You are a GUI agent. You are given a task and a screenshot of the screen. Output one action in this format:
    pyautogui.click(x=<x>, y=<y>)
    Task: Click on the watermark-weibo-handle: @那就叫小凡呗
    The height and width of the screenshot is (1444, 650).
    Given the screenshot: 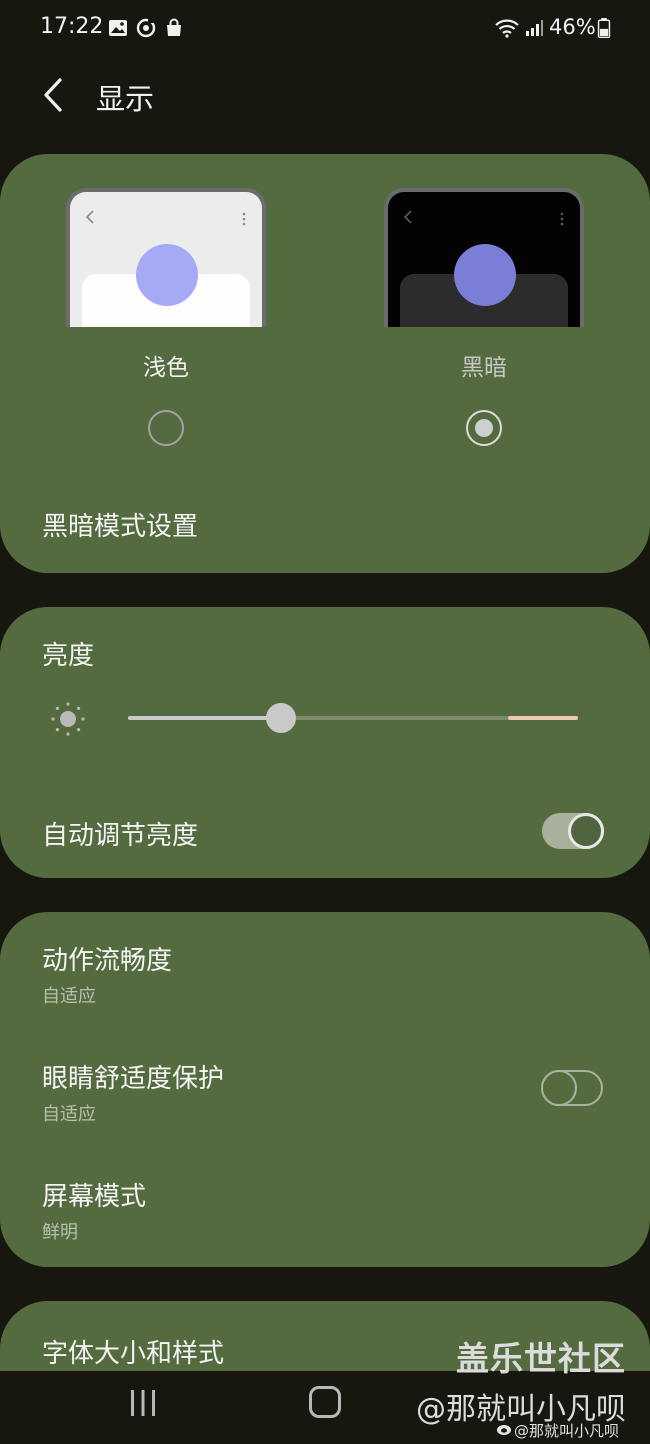 What is the action you would take?
    pyautogui.click(x=567, y=1431)
    